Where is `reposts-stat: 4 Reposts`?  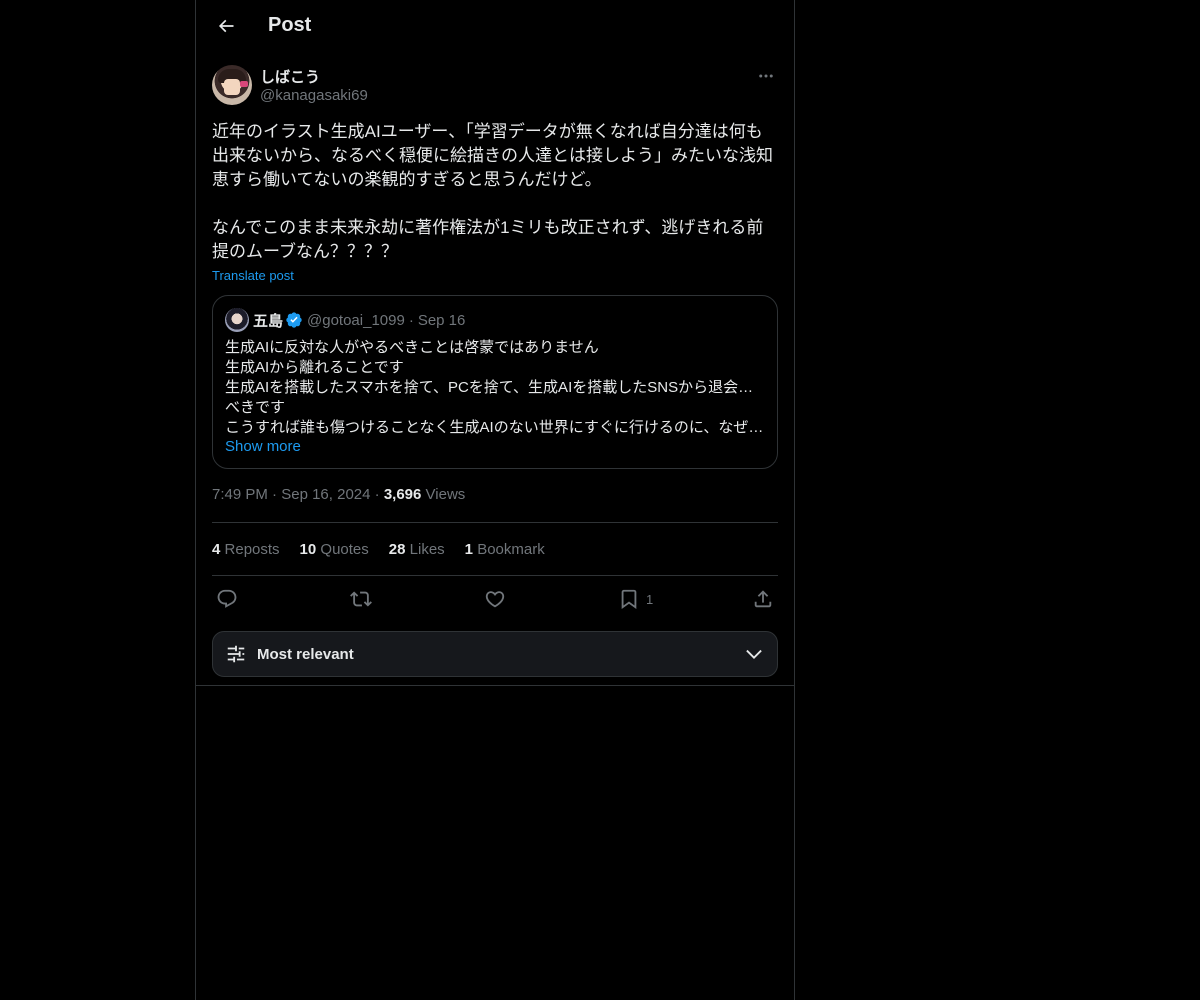
reposts-stat: 4 Reposts is located at coordinates (246, 549).